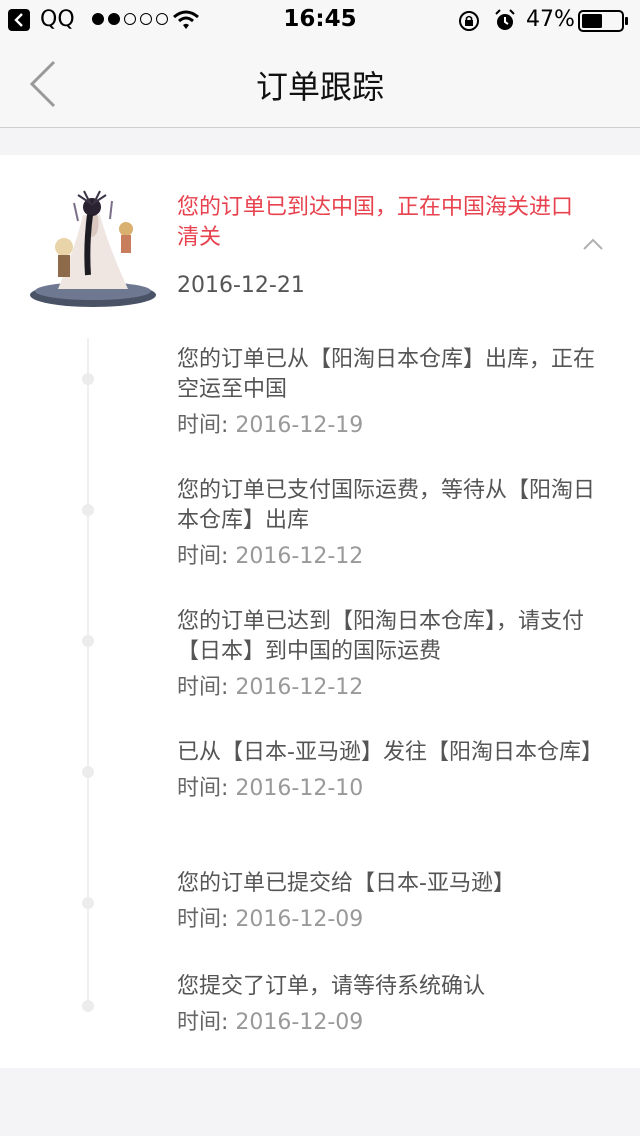 The width and height of the screenshot is (640, 1136). What do you see at coordinates (320, 20) in the screenshot?
I see `status-bar: QQ 16:45 47%` at bounding box center [320, 20].